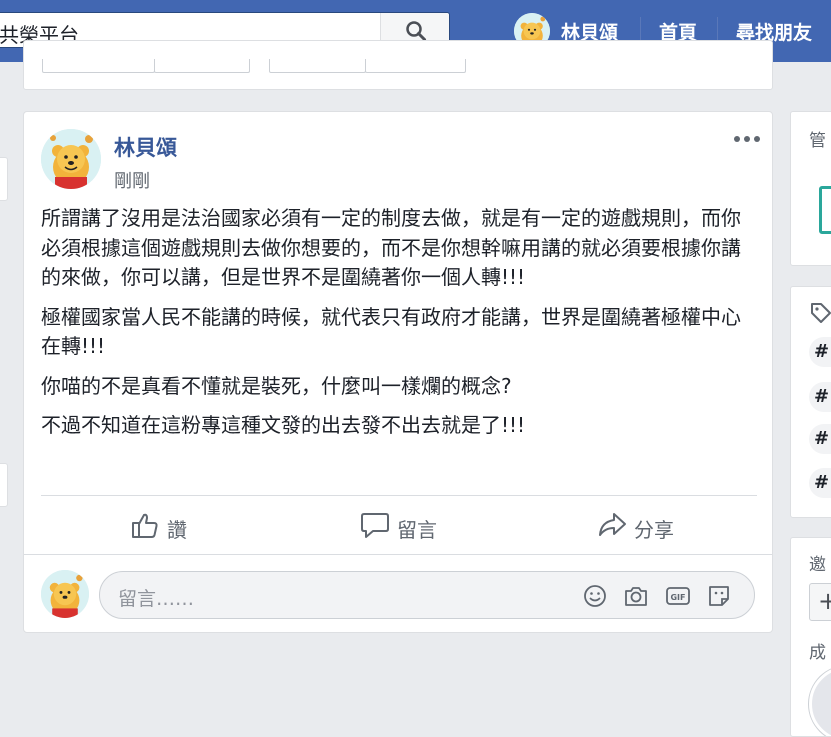 The width and height of the screenshot is (831, 737). Describe the element at coordinates (817, 565) in the screenshot. I see `invite-label: 邀` at that location.